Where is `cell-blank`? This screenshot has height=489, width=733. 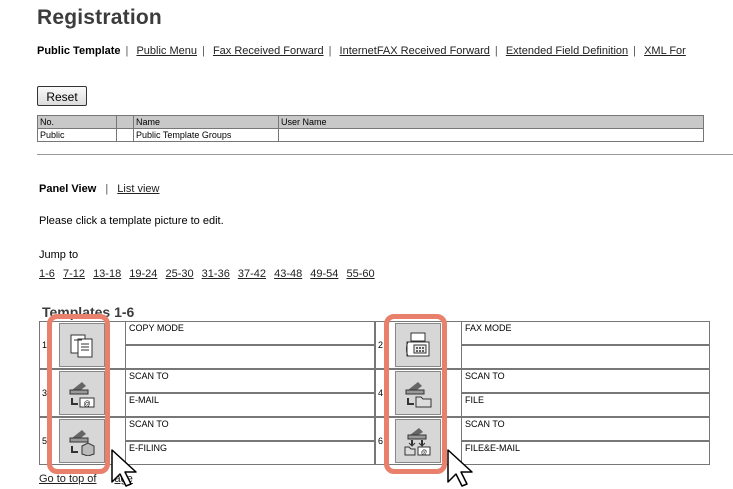
cell-blank is located at coordinates (125, 135).